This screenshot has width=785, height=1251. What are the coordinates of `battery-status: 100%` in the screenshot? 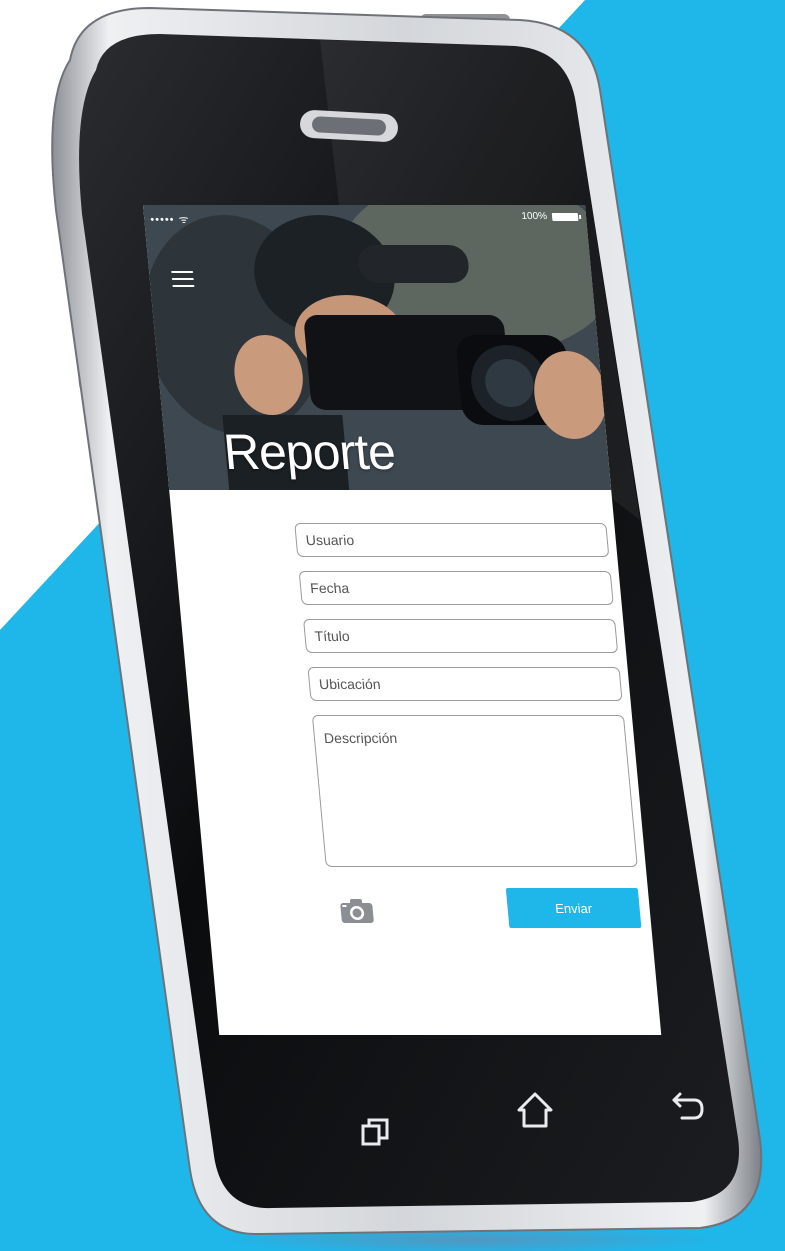 It's located at (550, 216).